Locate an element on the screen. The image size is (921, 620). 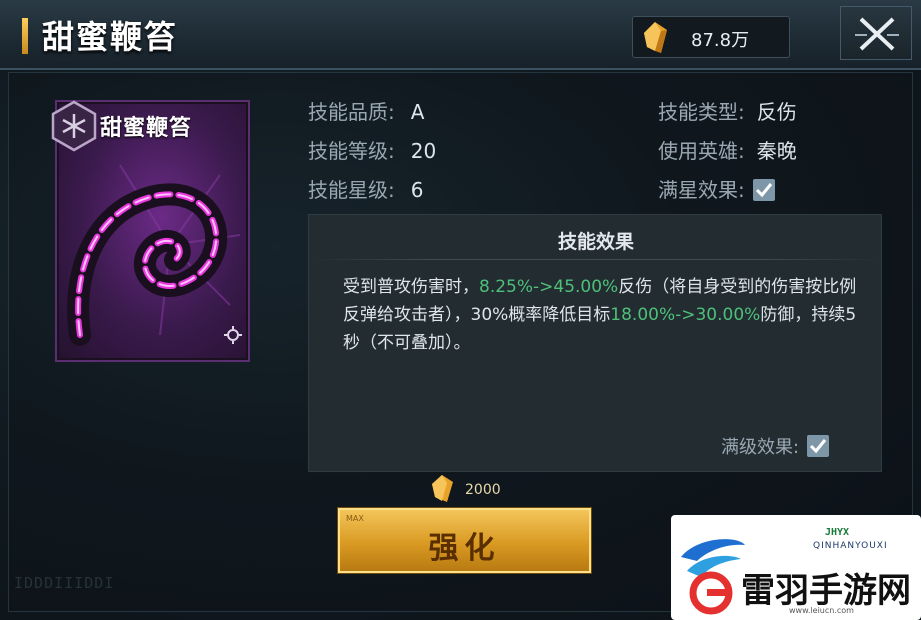
site-url: www.leiucn.com is located at coordinates (821, 610).